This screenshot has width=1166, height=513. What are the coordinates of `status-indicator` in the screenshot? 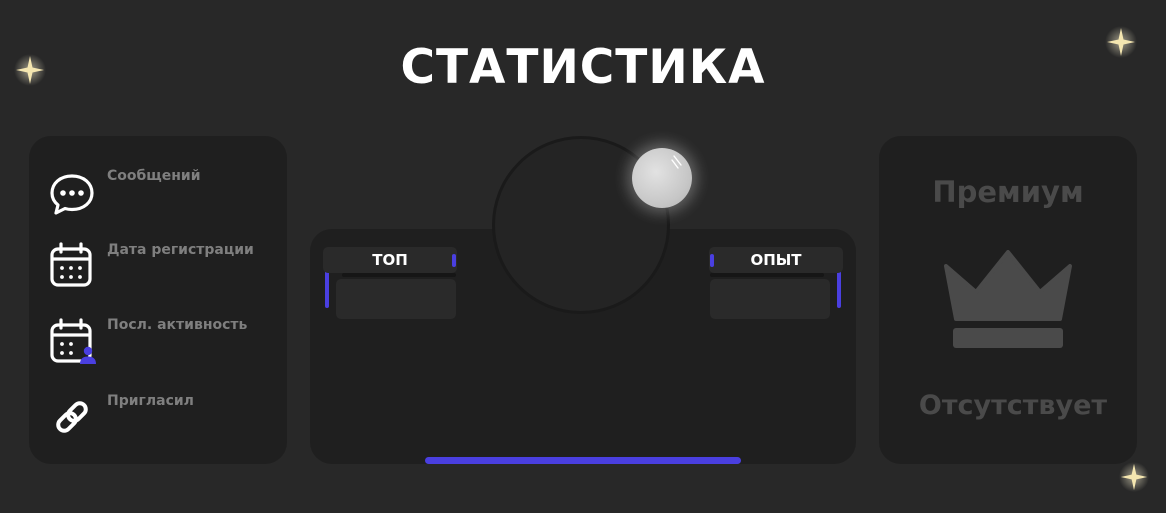 It's located at (662, 178).